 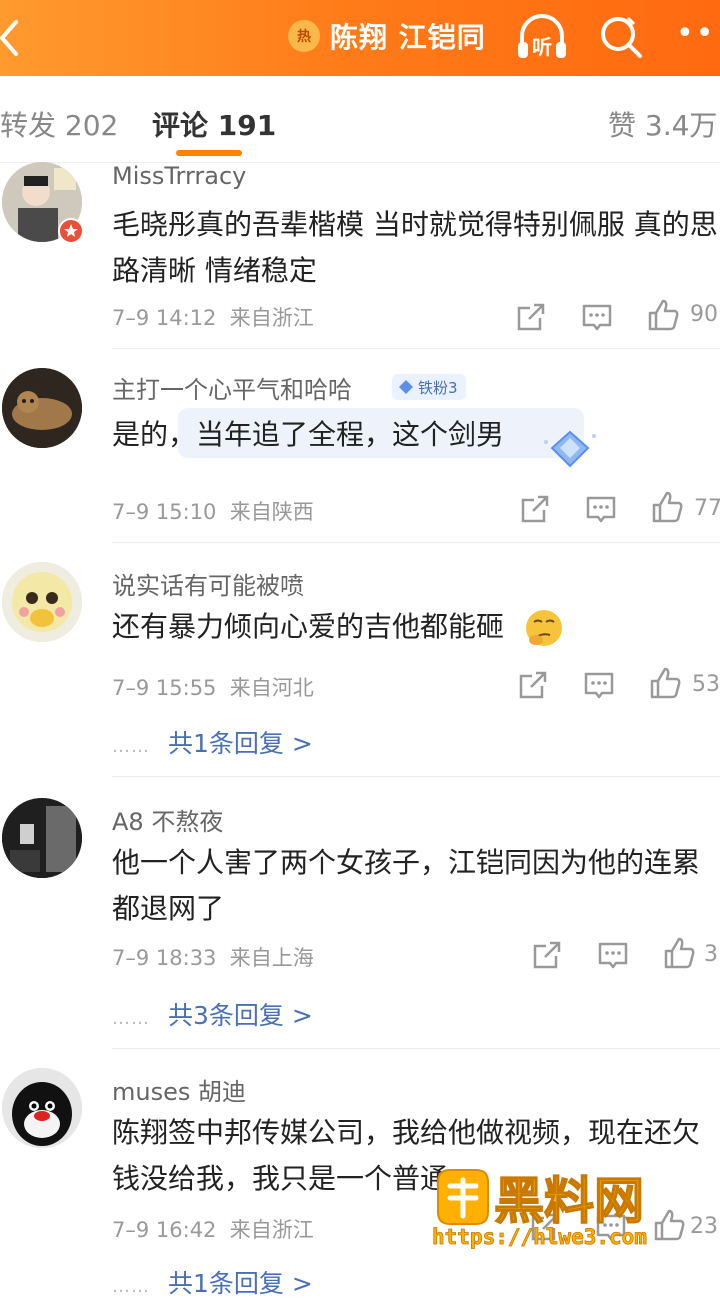 I want to click on fan-badge: 铁粉3, so click(x=429, y=387).